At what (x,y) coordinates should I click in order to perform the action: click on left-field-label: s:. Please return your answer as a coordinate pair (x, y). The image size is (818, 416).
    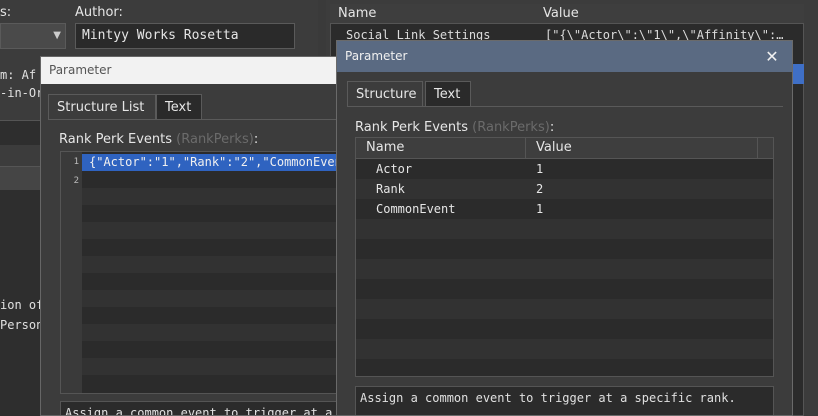
    Looking at the image, I should click on (6, 12).